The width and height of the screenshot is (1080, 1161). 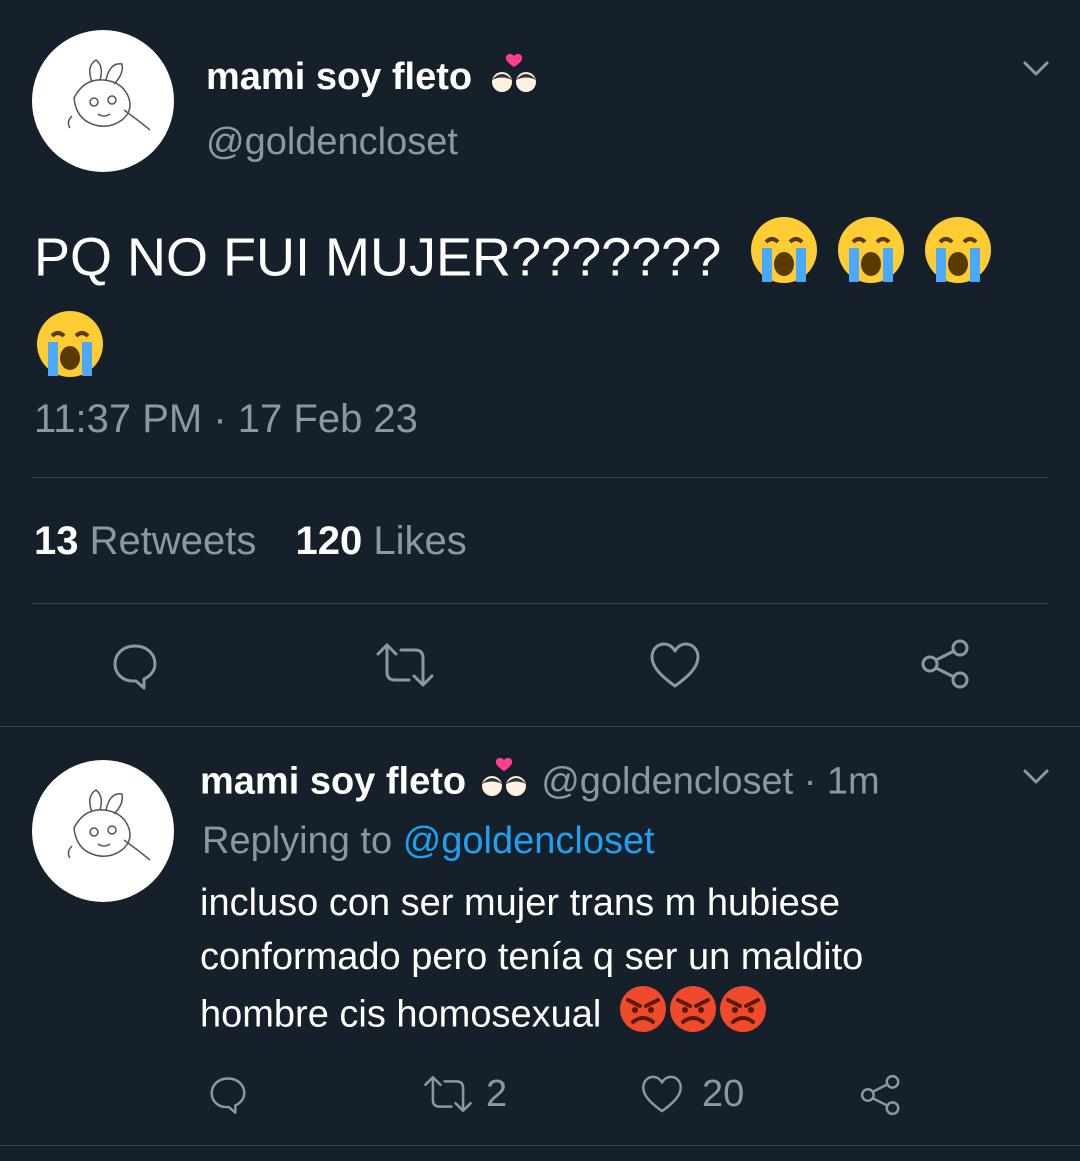 What do you see at coordinates (226, 419) in the screenshot?
I see `tweet-timestamp: 11:37 PM · 17 Feb 23` at bounding box center [226, 419].